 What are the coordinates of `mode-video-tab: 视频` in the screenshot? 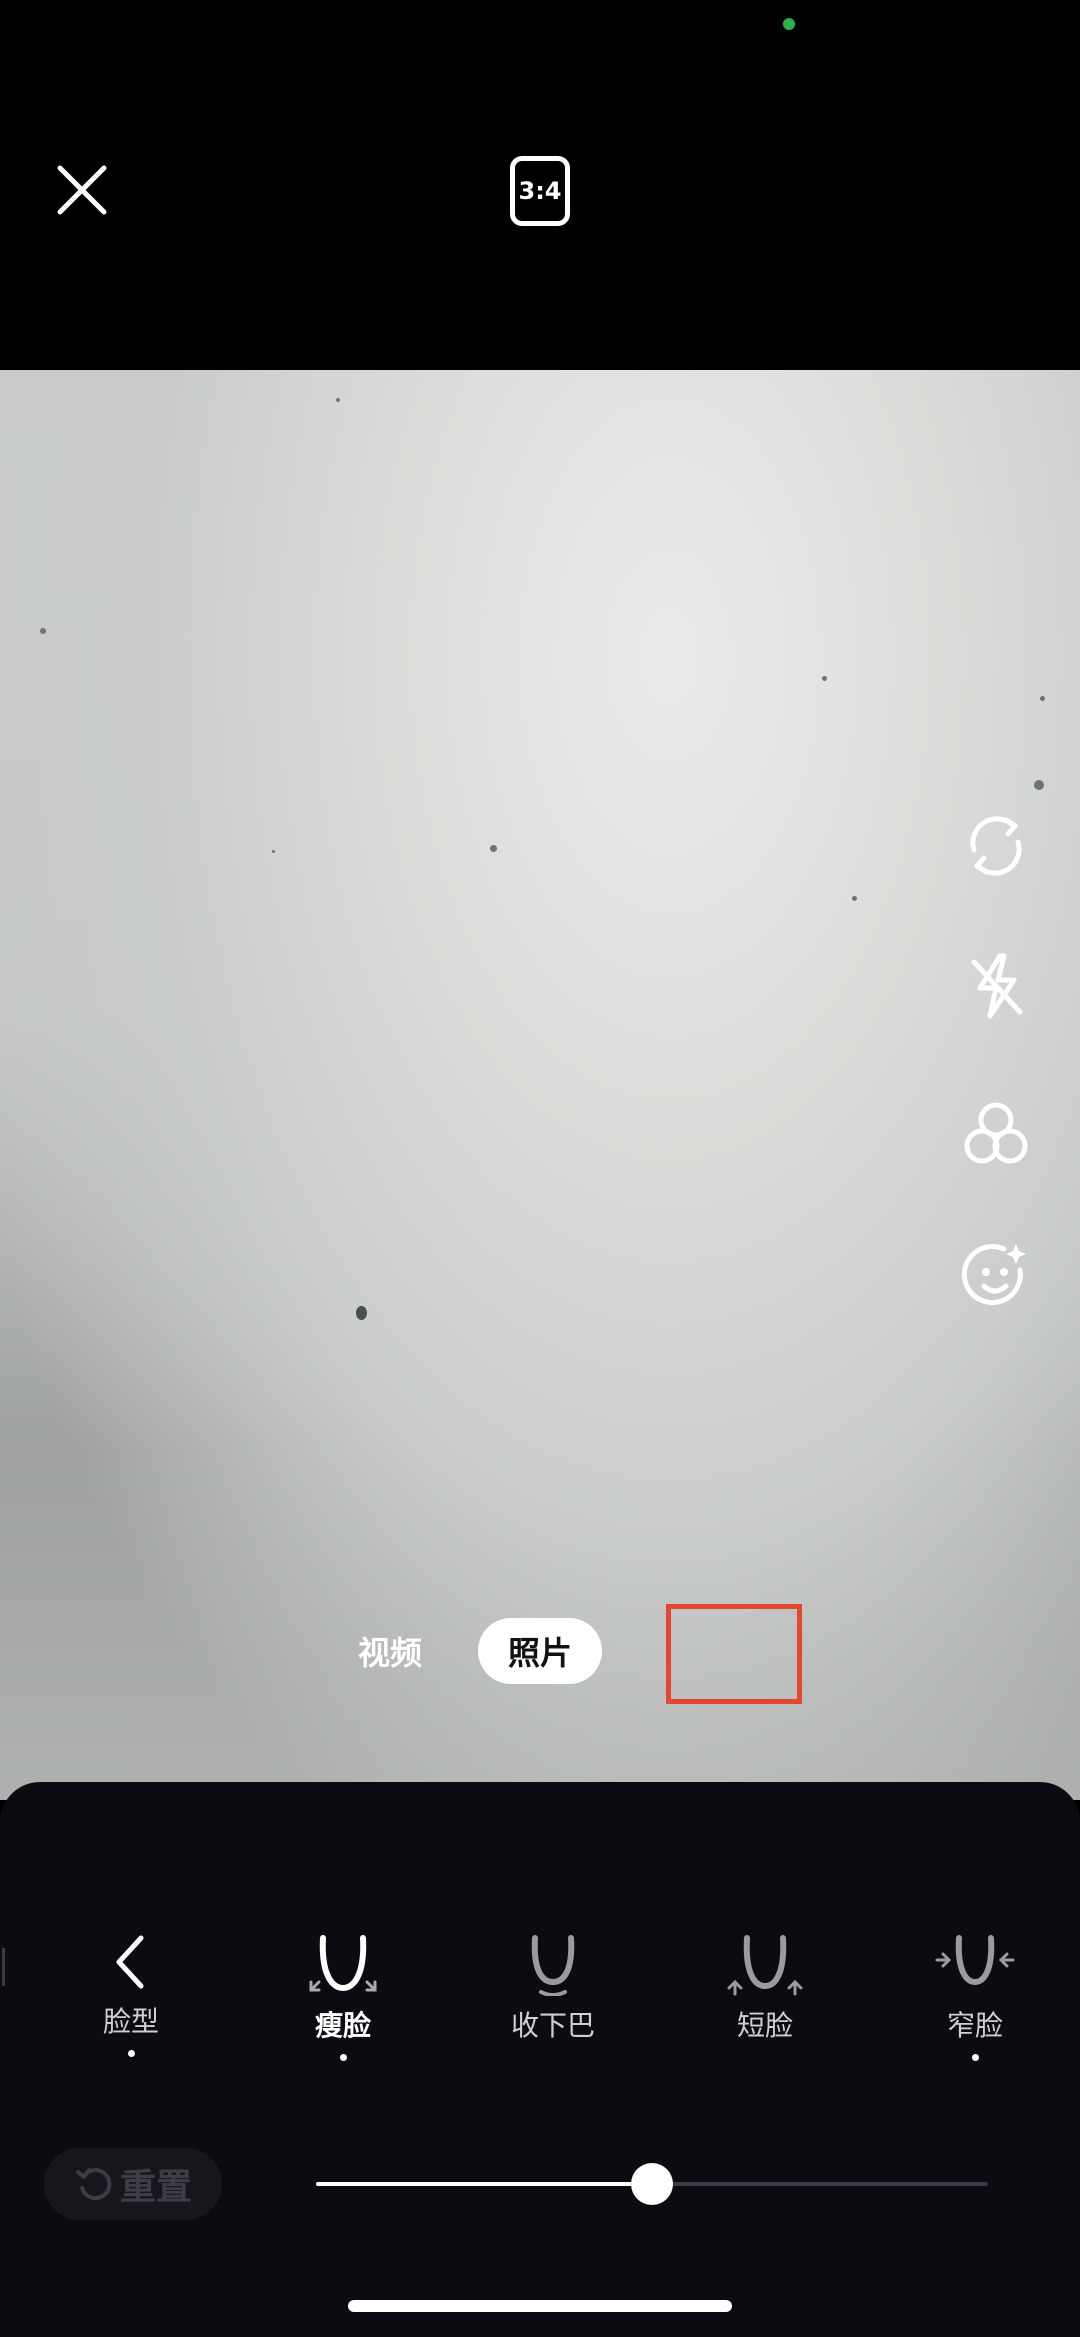 It's located at (390, 1651).